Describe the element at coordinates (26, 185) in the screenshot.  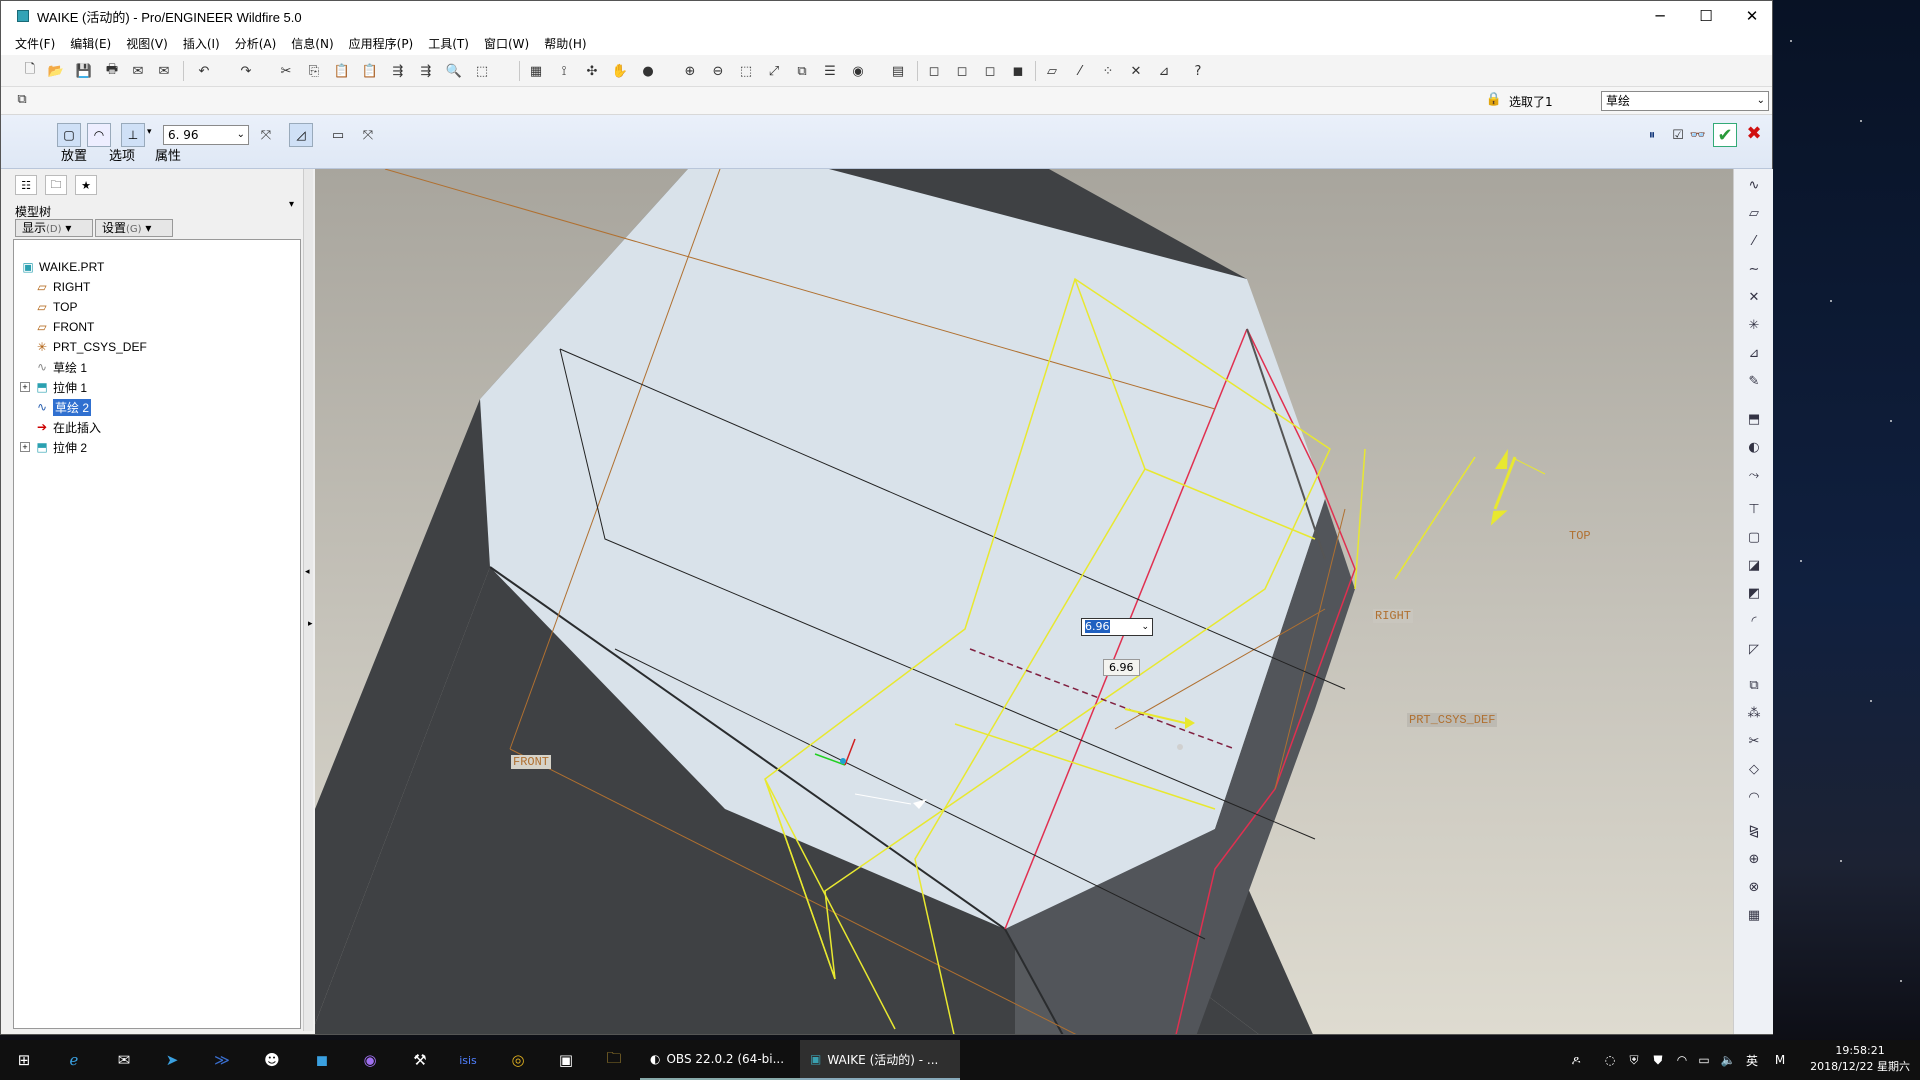
I see `model-tree-tab-icon: ☷` at that location.